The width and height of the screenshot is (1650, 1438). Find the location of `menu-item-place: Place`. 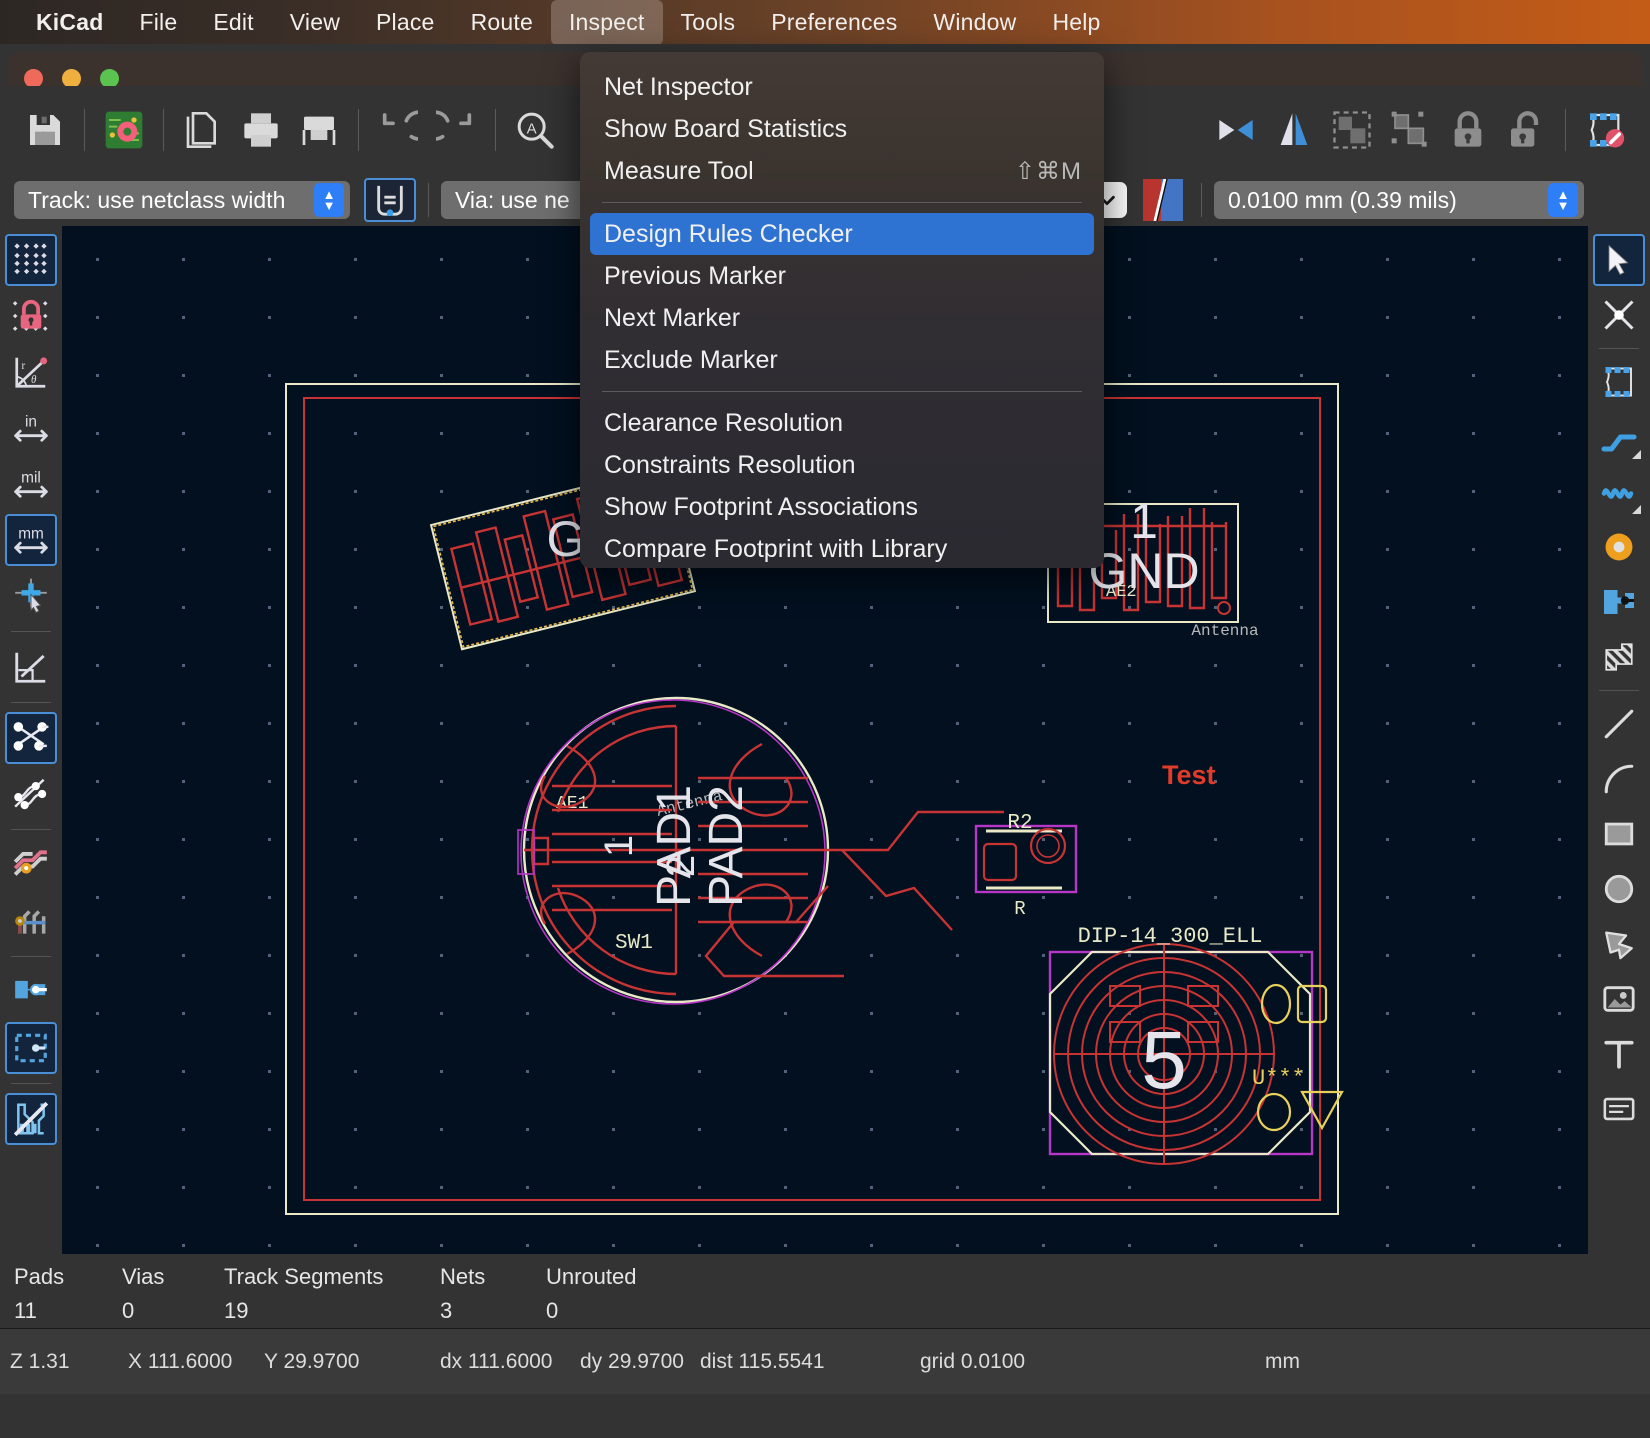

menu-item-place: Place is located at coordinates (405, 22).